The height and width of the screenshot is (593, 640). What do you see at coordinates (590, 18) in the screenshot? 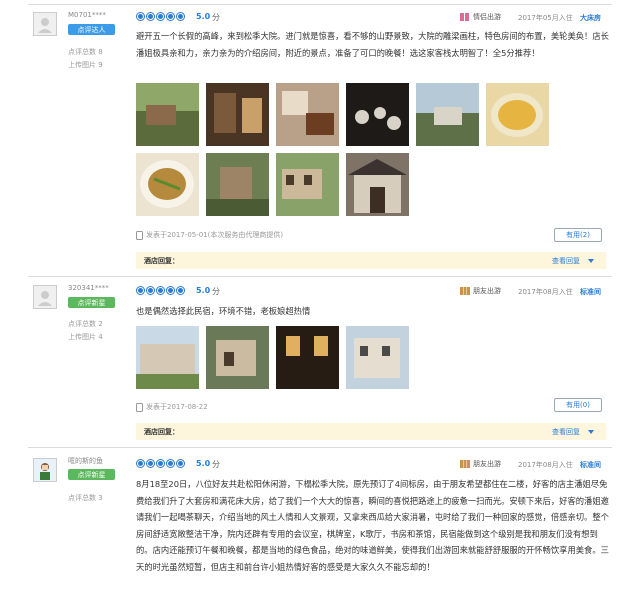
I see `room-type: 大床房` at bounding box center [590, 18].